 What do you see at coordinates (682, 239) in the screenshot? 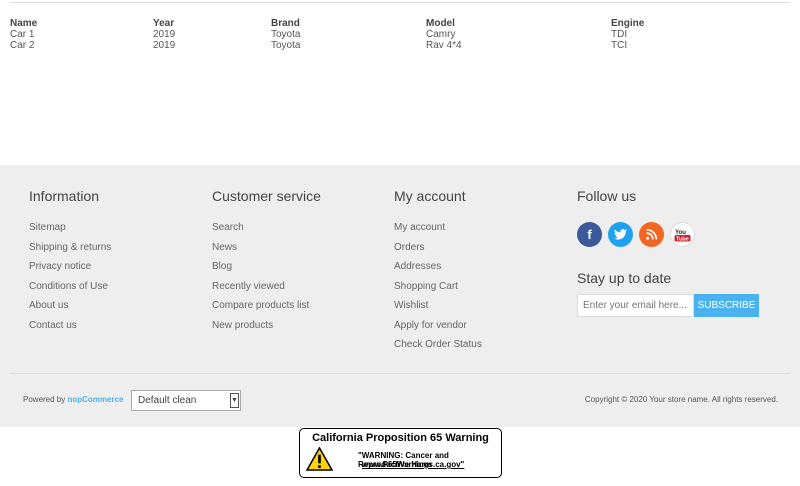
I see `svg-text: Tube` at bounding box center [682, 239].